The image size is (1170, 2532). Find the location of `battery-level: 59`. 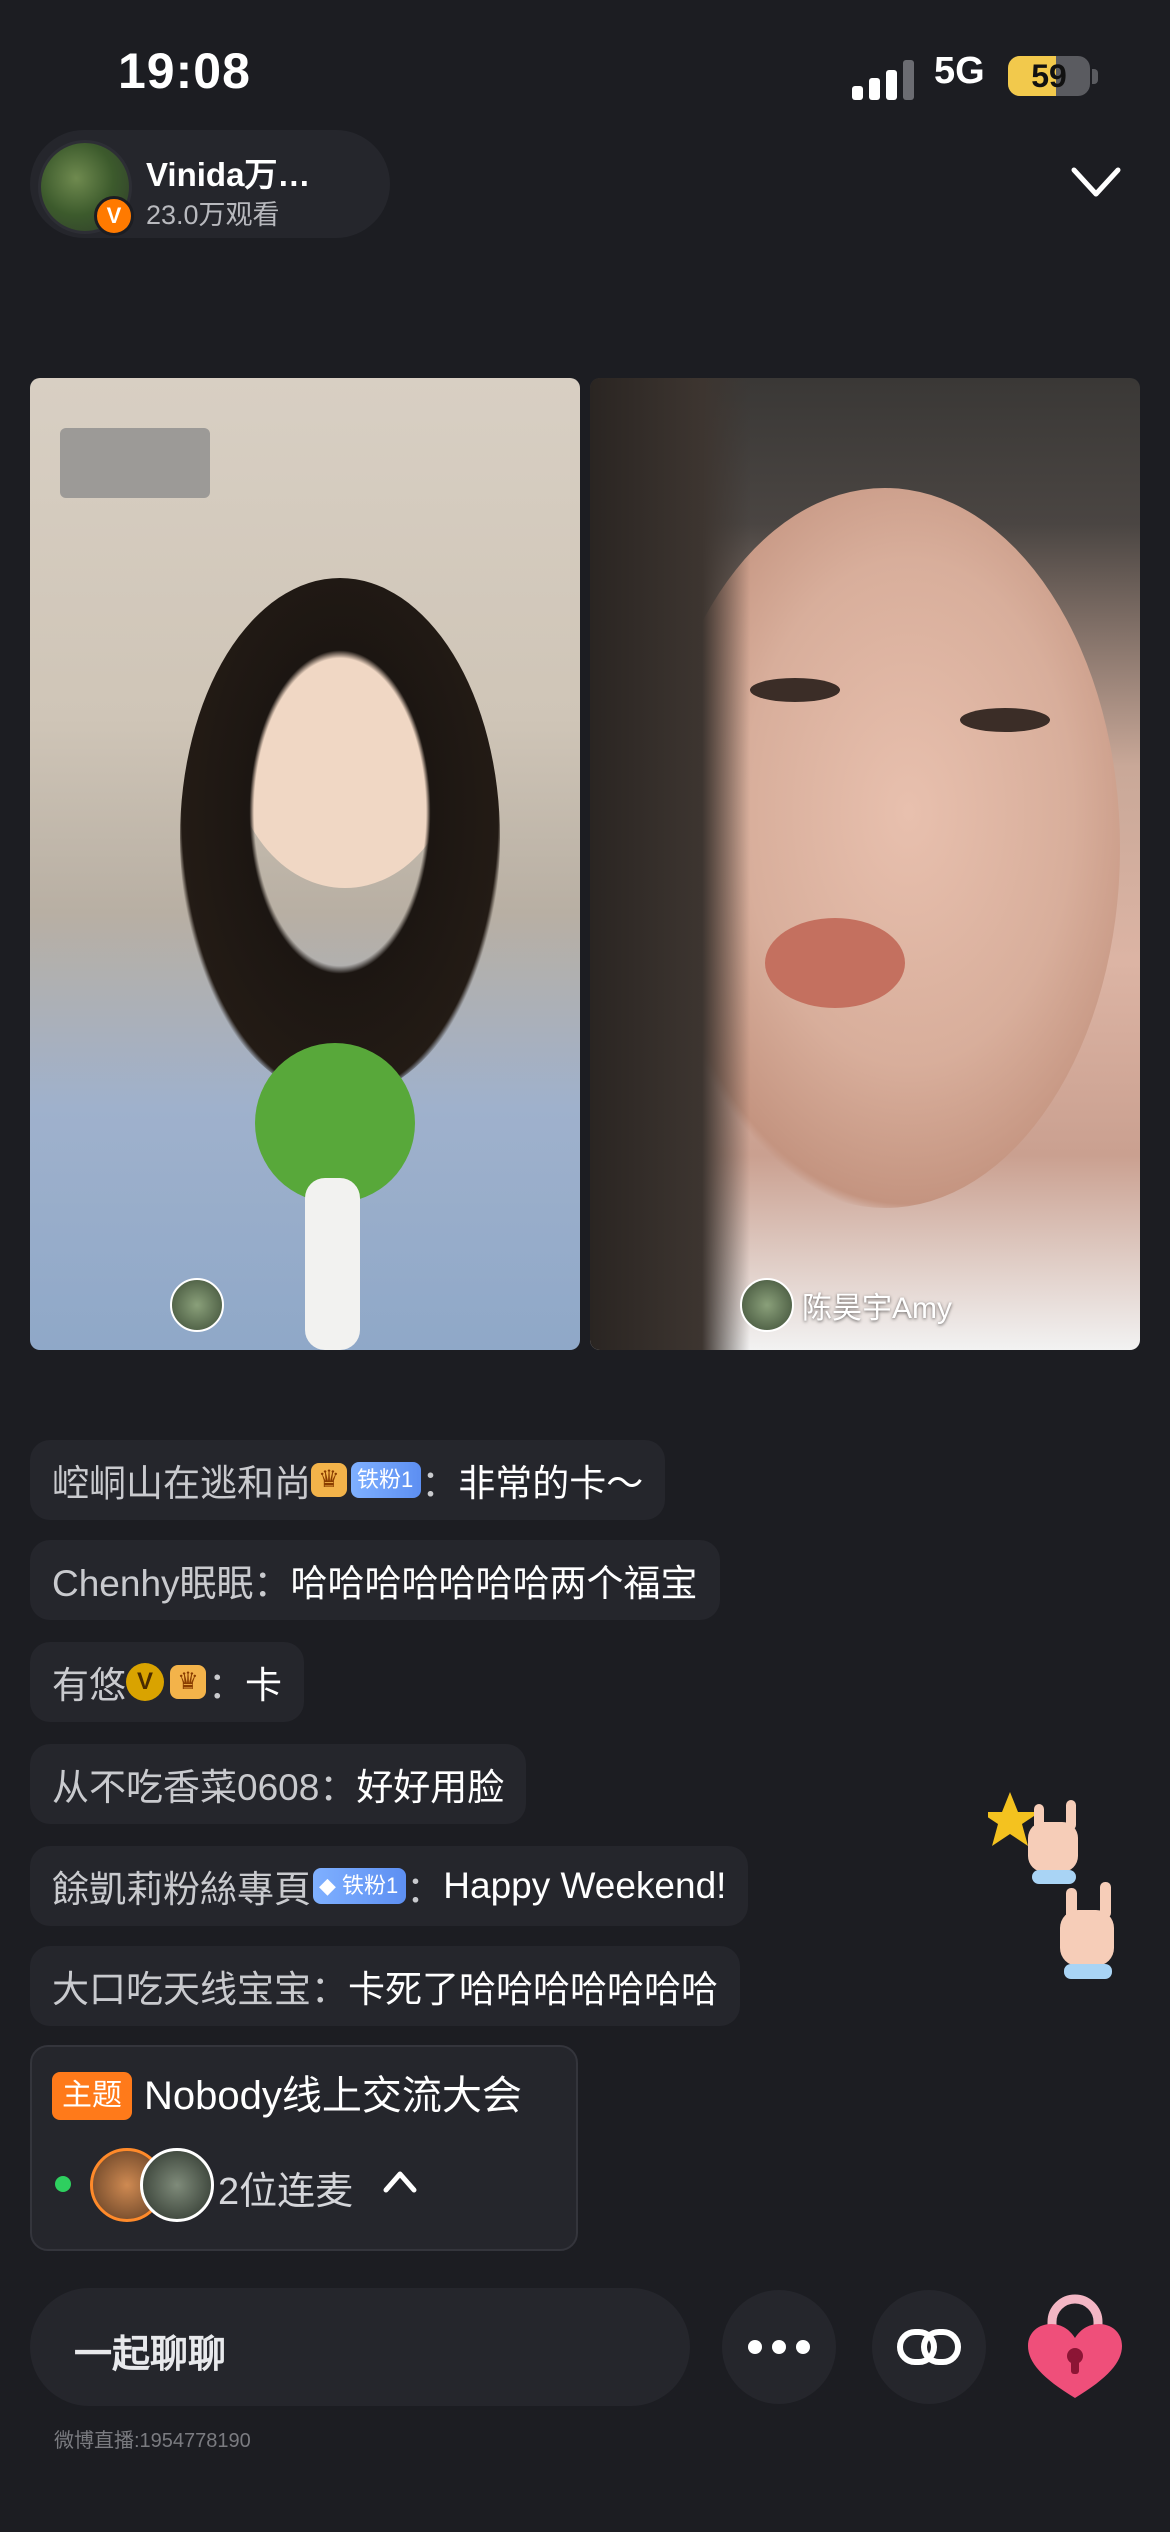

battery-level: 59 is located at coordinates (1049, 76).